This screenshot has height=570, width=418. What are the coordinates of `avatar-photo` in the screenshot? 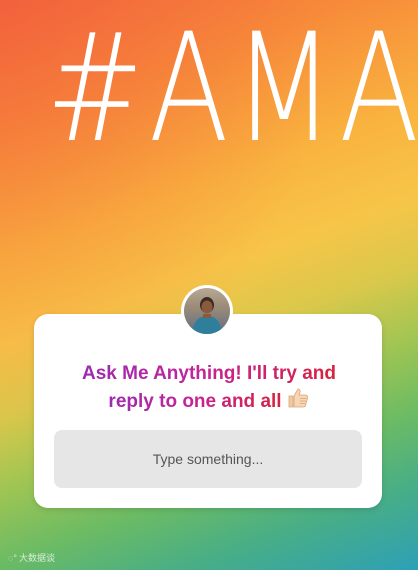 It's located at (207, 311).